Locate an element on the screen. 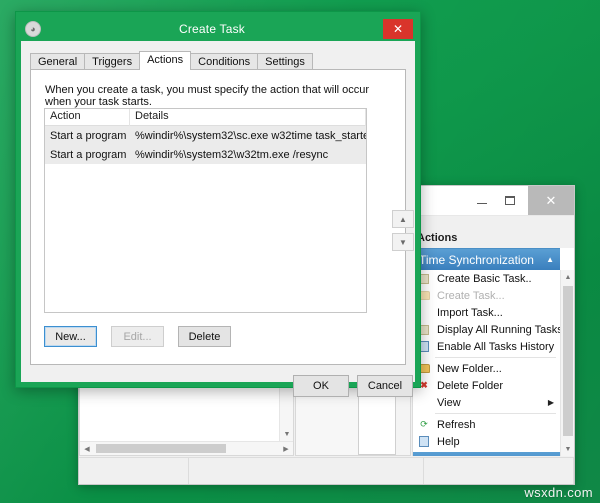  action-label: Create Basic Task.. is located at coordinates (484, 278).